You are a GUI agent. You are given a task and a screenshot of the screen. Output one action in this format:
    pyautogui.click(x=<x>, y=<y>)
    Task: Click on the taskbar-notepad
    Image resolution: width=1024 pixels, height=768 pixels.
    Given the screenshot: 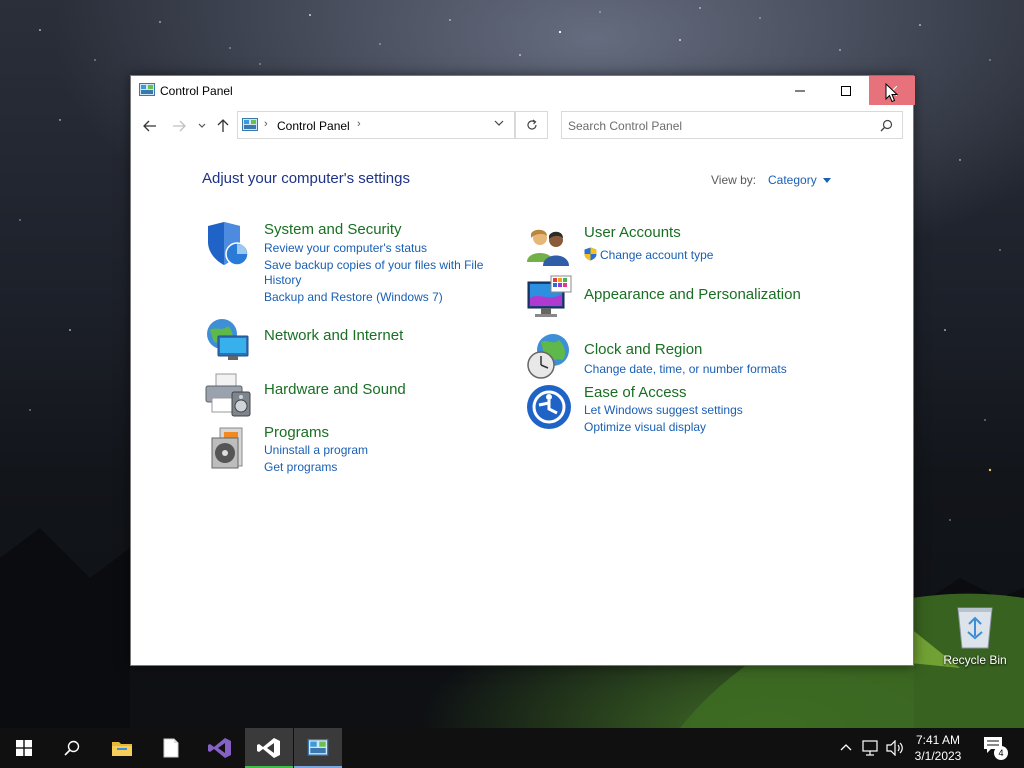 What is the action you would take?
    pyautogui.click(x=171, y=748)
    